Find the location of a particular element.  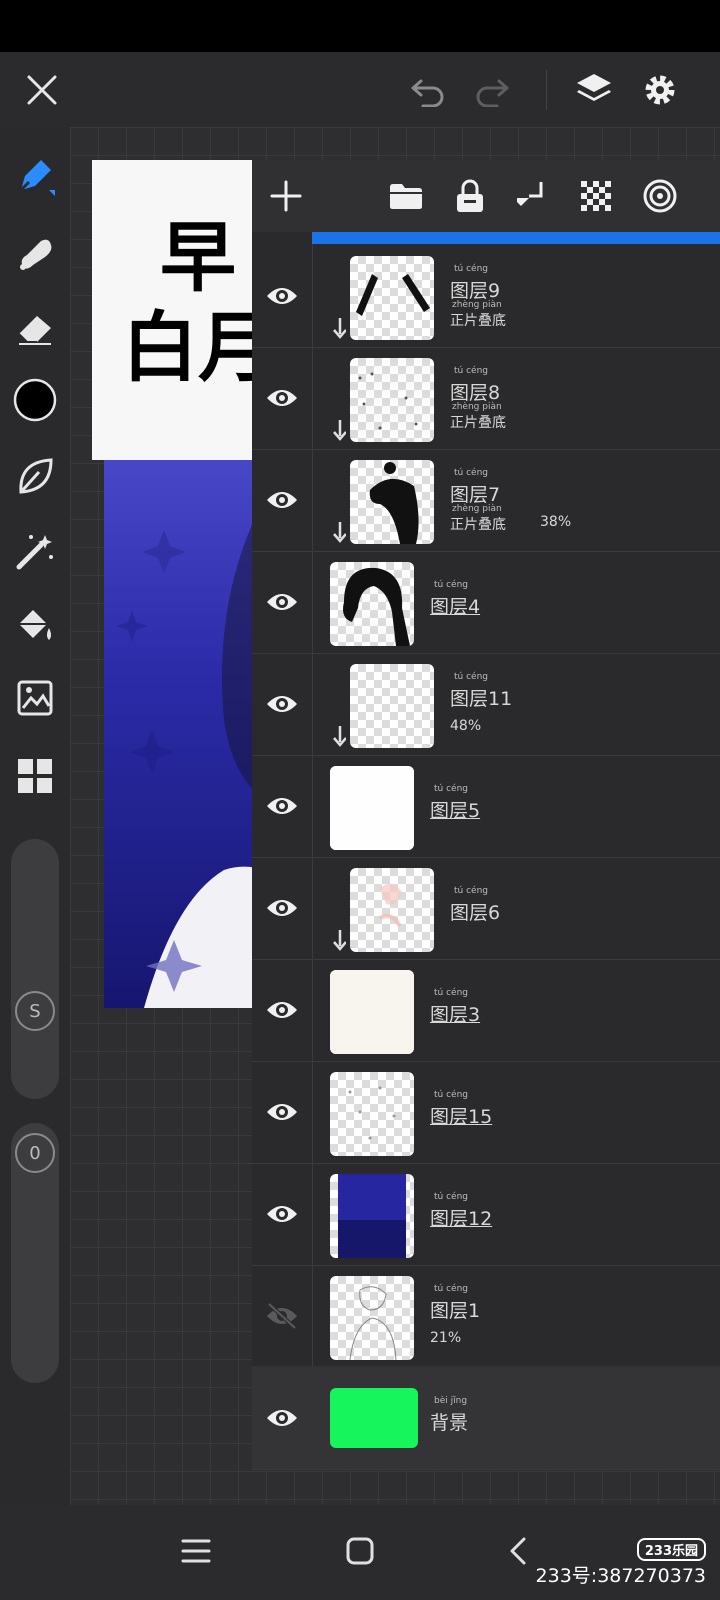

smudge-icon is located at coordinates (35, 253).